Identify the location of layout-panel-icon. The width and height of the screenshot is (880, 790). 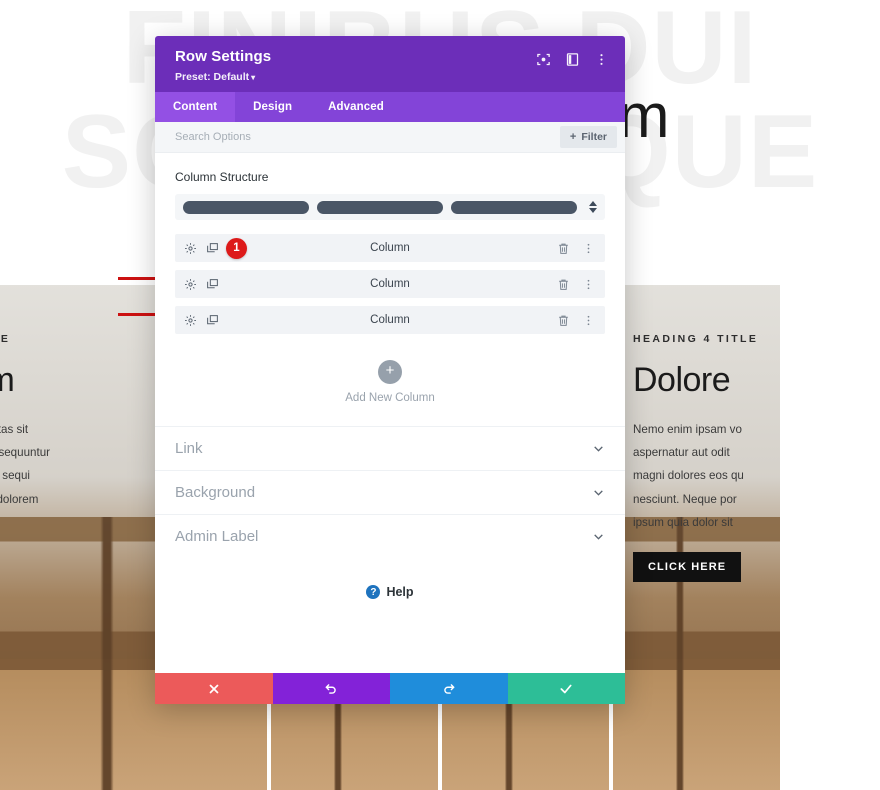
(572, 59).